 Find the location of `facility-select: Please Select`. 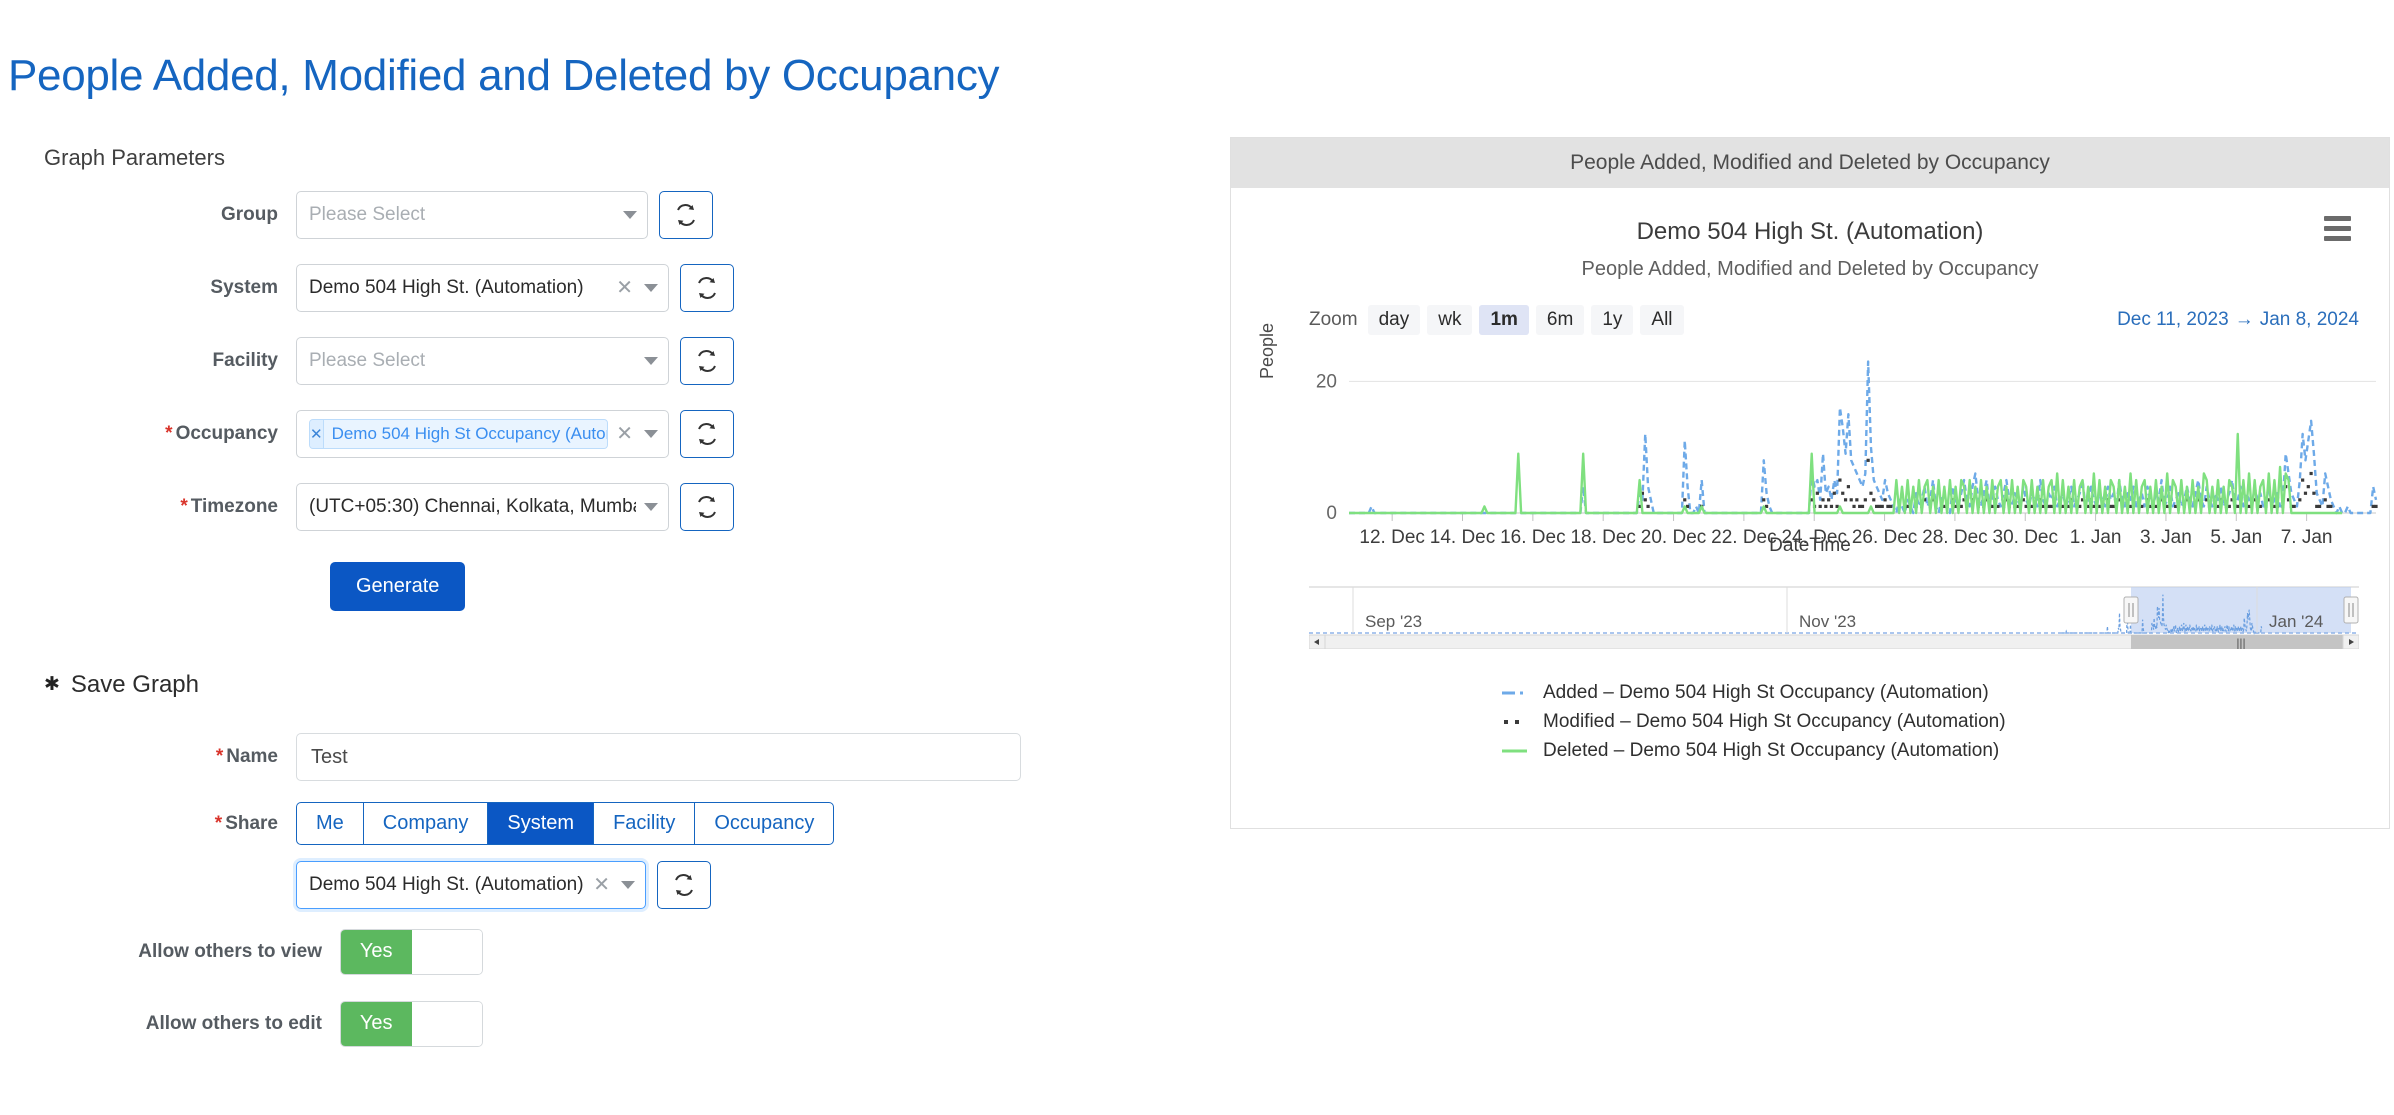

facility-select: Please Select is located at coordinates (482, 361).